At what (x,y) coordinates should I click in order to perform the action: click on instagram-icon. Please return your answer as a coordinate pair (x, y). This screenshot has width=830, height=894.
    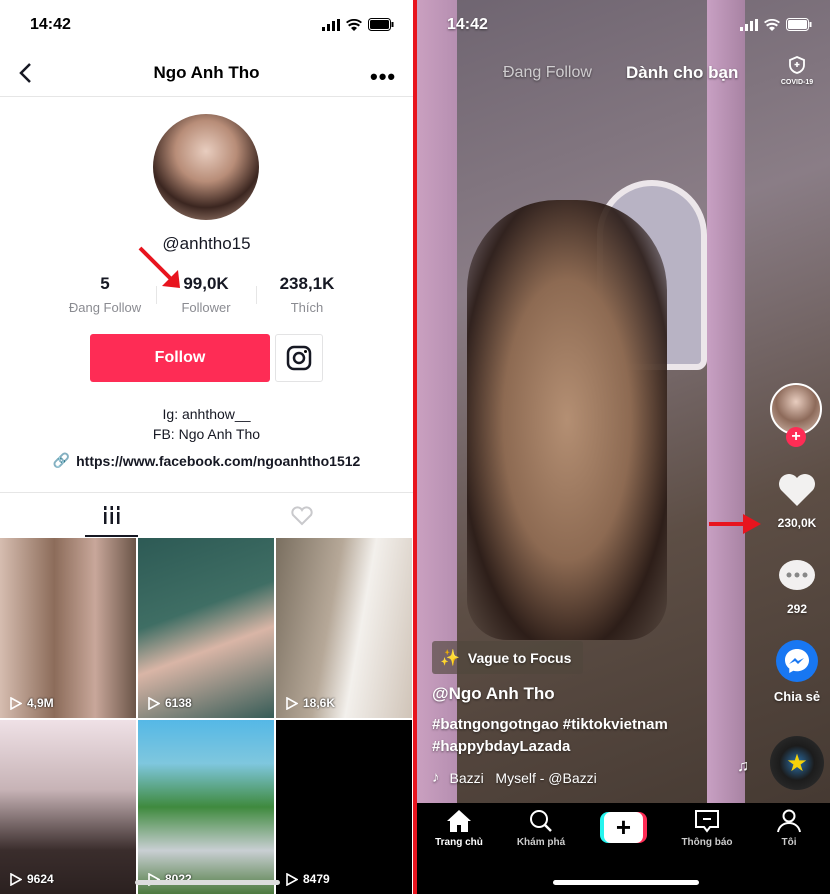
    Looking at the image, I should click on (299, 358).